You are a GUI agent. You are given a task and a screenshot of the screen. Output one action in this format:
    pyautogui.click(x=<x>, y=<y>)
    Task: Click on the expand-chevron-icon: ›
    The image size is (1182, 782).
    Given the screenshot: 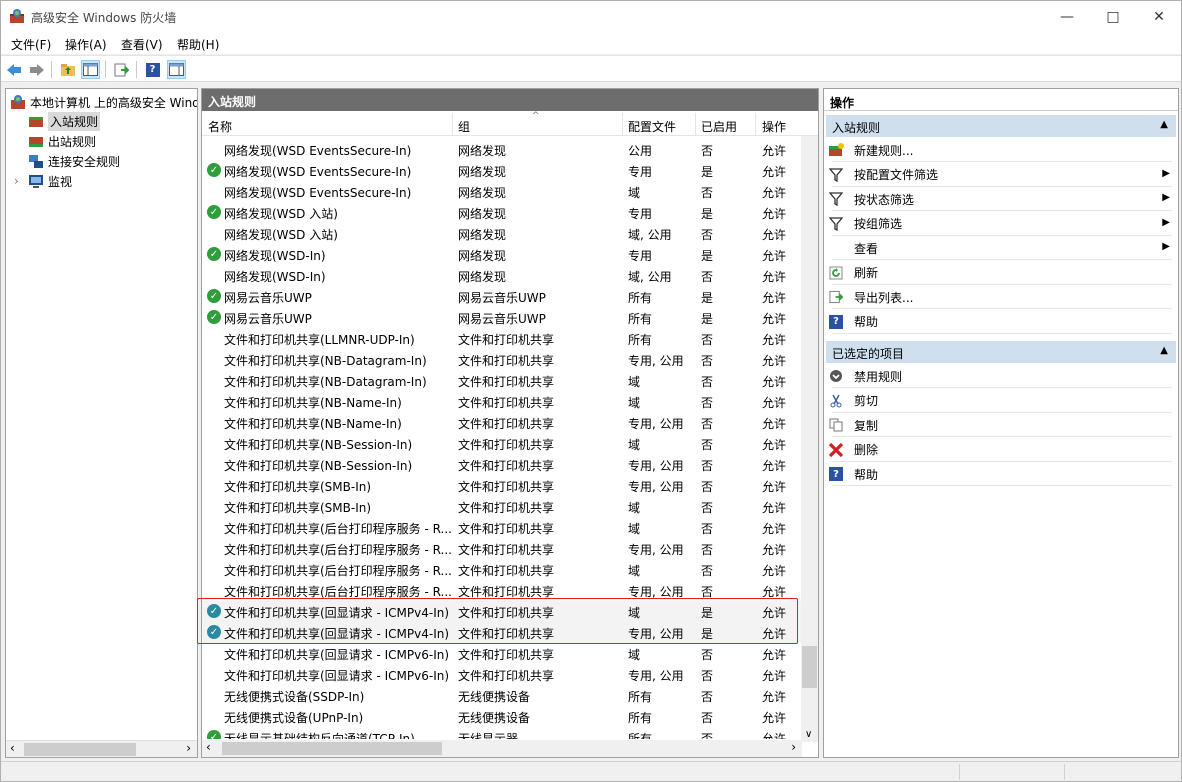 What is the action you would take?
    pyautogui.click(x=19, y=181)
    